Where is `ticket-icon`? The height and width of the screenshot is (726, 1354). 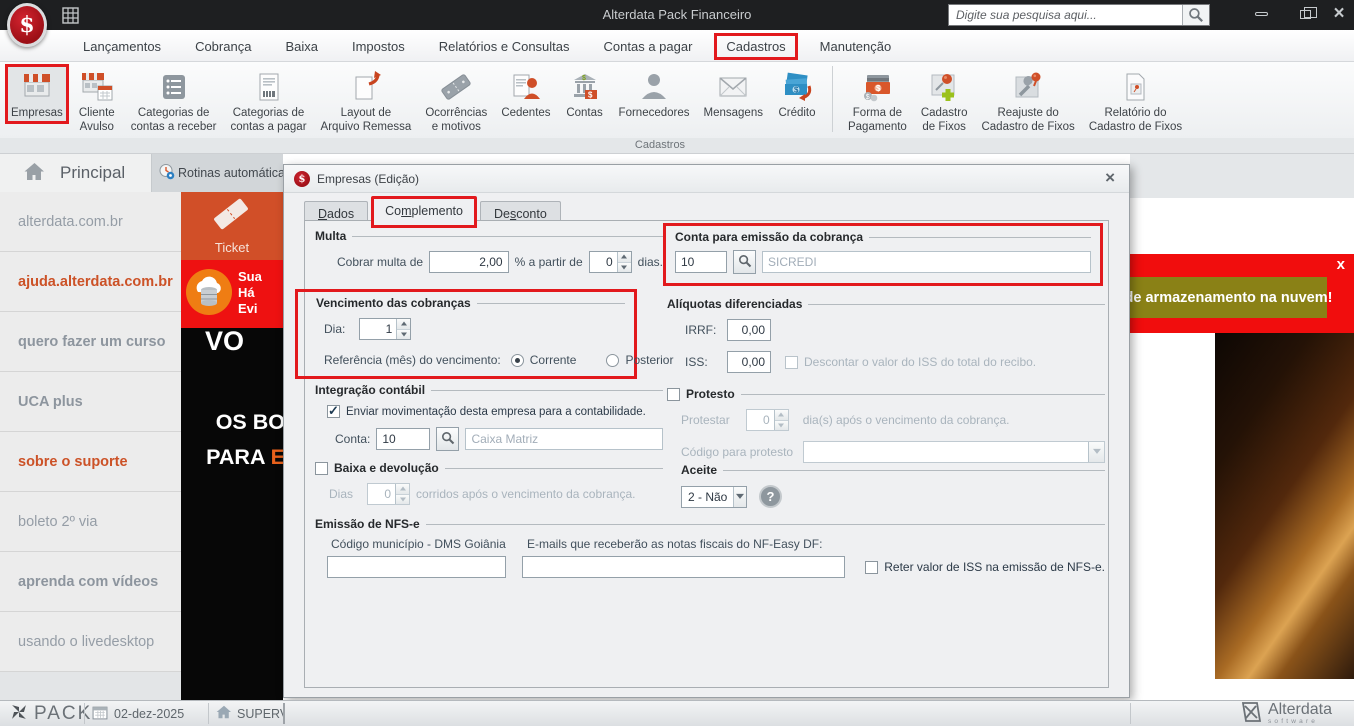 ticket-icon is located at coordinates (231, 215).